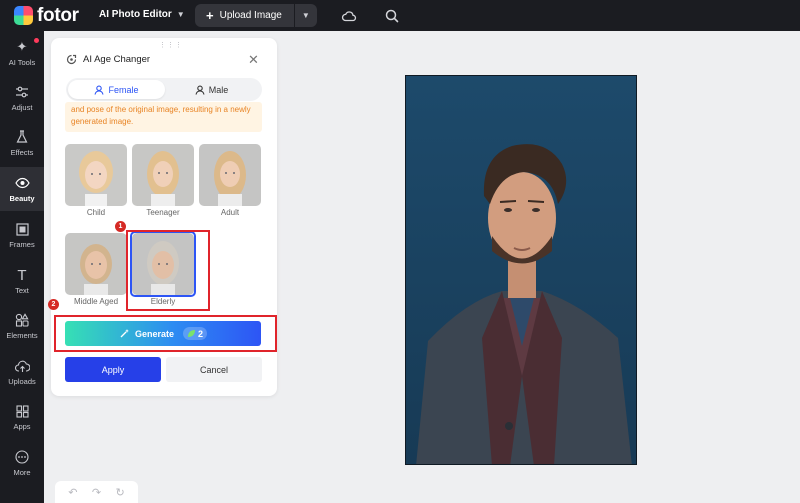 The height and width of the screenshot is (503, 800). I want to click on rail-item-beauty: Beauty, so click(22, 189).